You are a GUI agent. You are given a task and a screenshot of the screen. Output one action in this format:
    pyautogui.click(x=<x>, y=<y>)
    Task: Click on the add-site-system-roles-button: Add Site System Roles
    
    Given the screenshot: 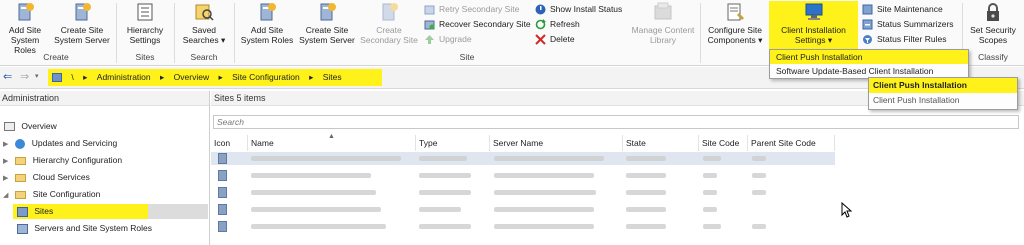 What is the action you would take?
    pyautogui.click(x=25, y=28)
    